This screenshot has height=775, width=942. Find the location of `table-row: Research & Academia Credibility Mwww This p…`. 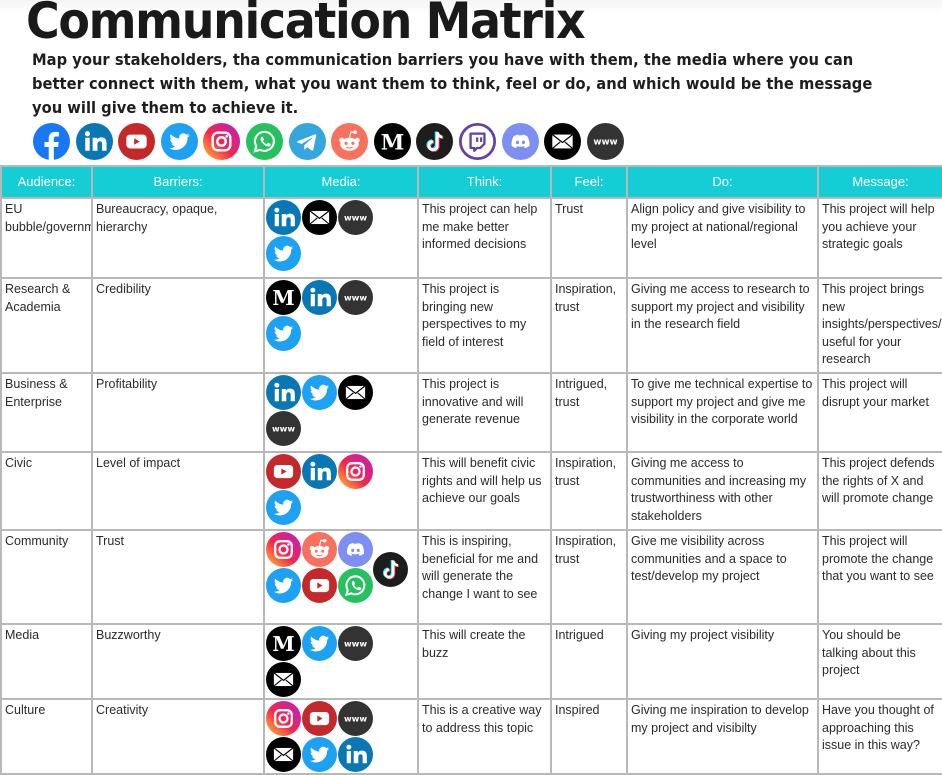

table-row: Research & Academia Credibility Mwww This p… is located at coordinates (471, 325).